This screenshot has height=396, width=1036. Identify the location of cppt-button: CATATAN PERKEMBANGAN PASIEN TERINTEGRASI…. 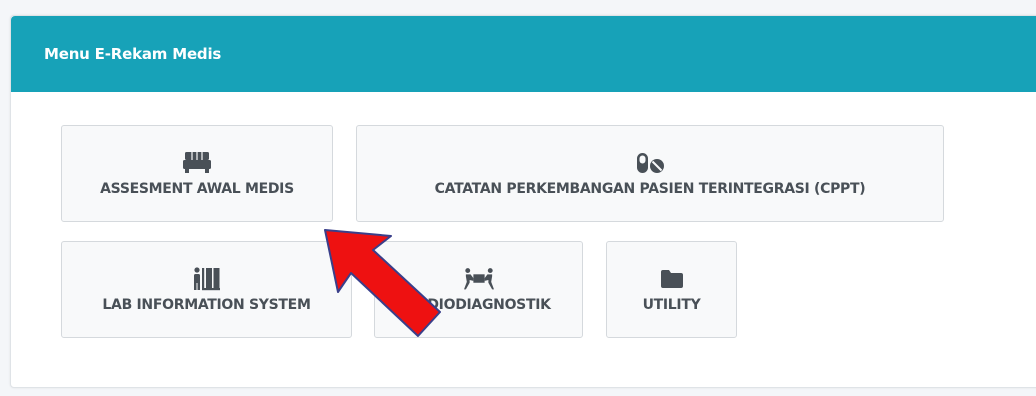
(650, 173).